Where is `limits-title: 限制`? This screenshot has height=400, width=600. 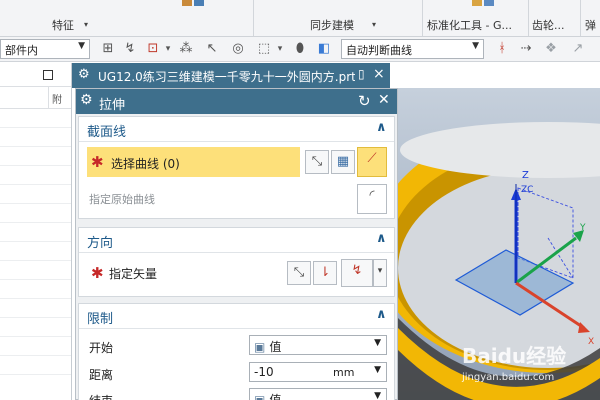
limits-title: 限制 is located at coordinates (100, 317).